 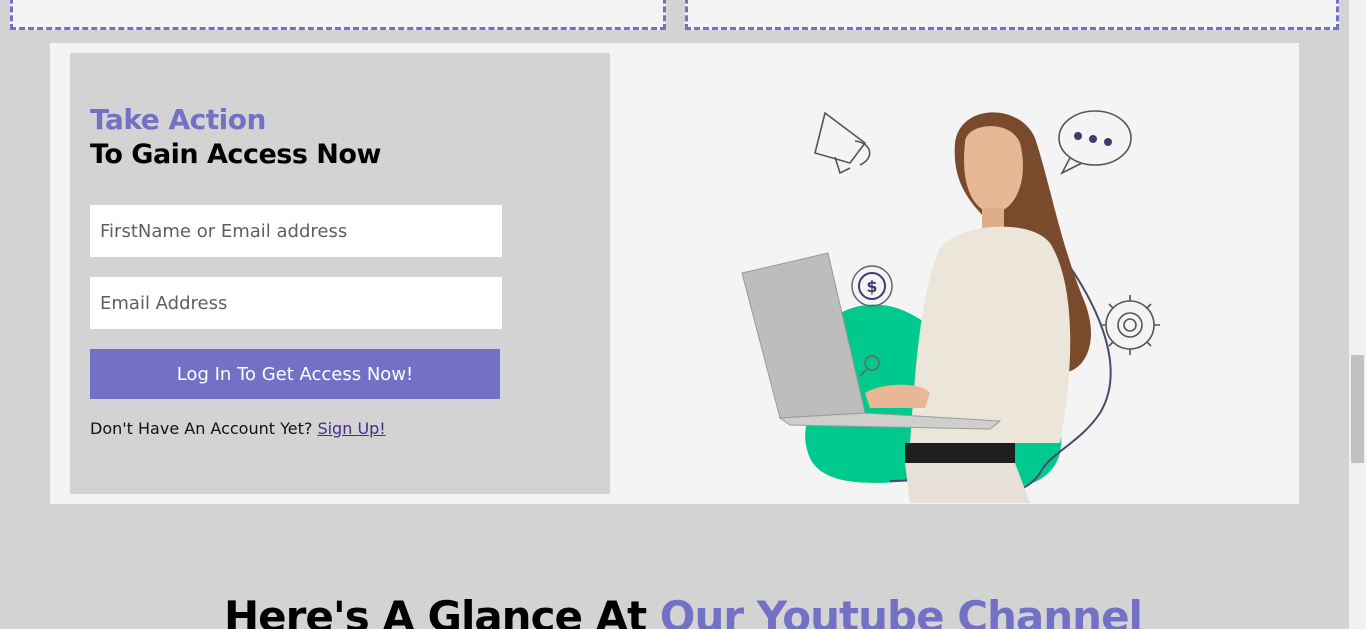 I want to click on gear-icon, so click(x=1130, y=325).